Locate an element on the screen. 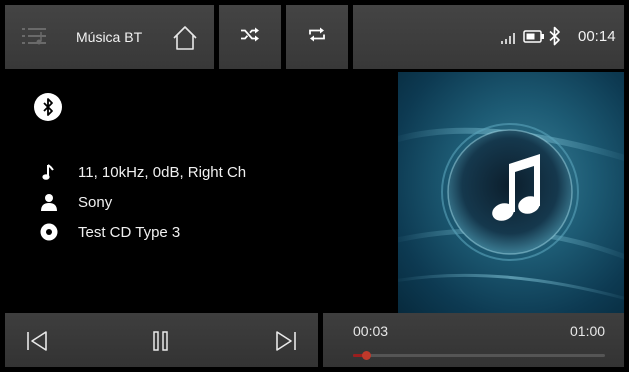  person-icon is located at coordinates (49, 202).